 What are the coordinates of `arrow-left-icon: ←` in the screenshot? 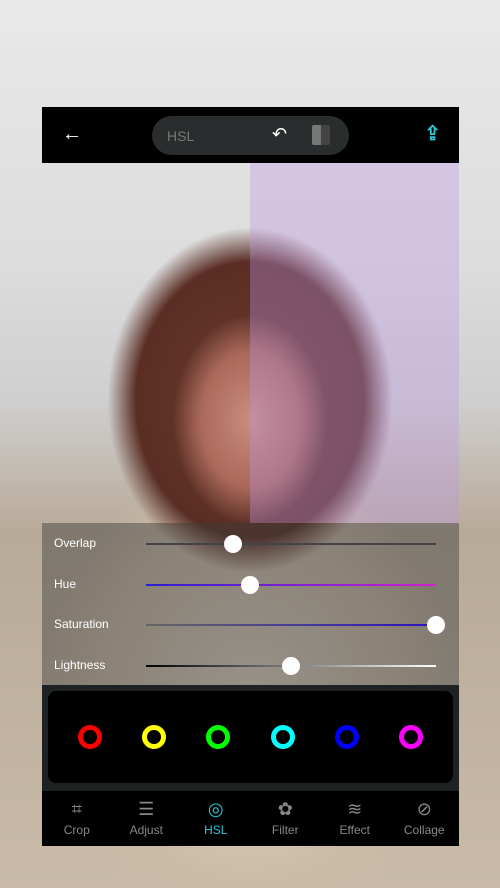 It's located at (72, 134).